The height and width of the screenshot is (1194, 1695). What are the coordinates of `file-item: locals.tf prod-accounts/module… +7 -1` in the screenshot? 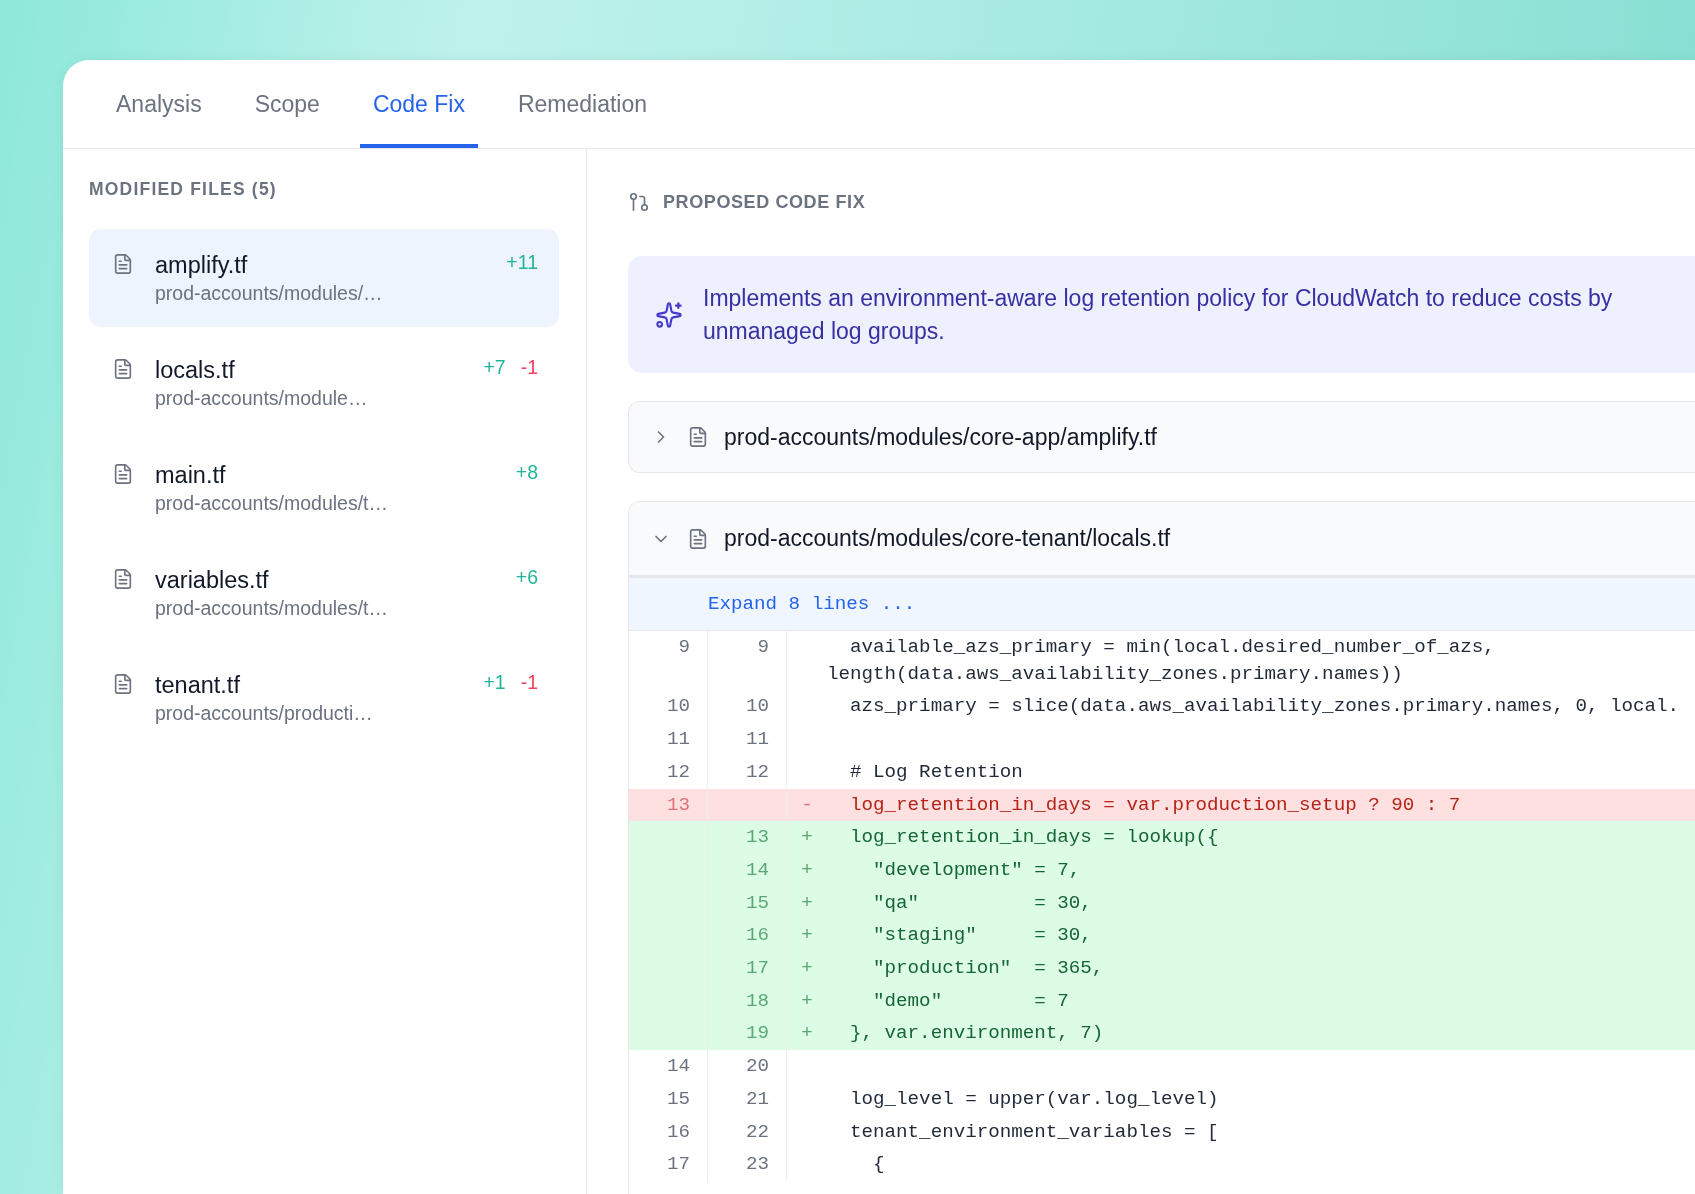 It's located at (324, 383).